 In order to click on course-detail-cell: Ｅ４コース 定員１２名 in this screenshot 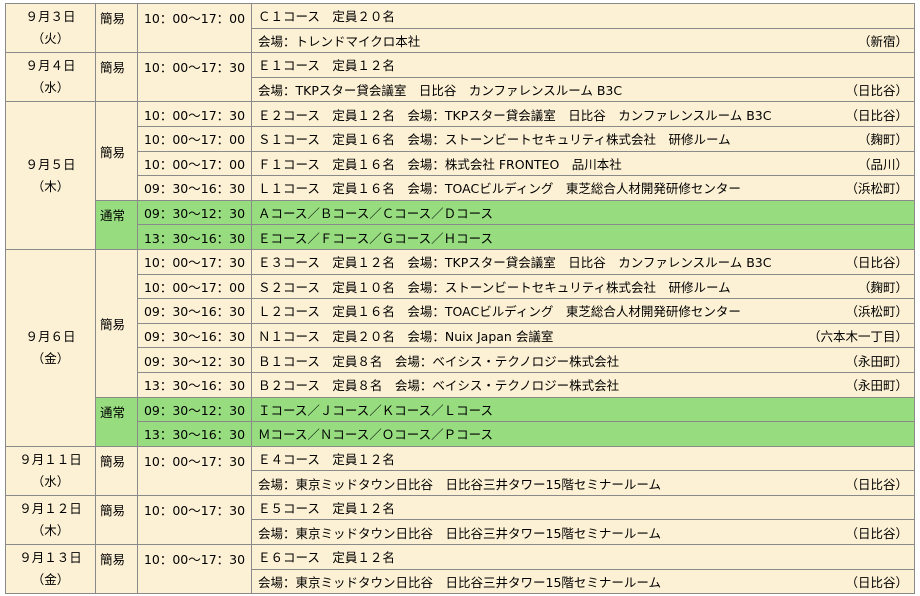, I will do `click(583, 458)`.